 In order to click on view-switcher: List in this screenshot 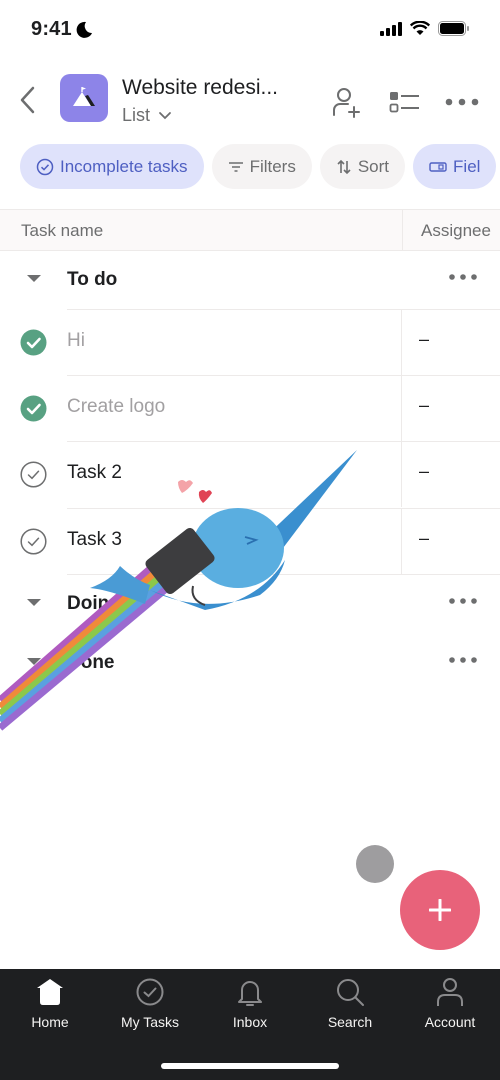, I will do `click(147, 115)`.